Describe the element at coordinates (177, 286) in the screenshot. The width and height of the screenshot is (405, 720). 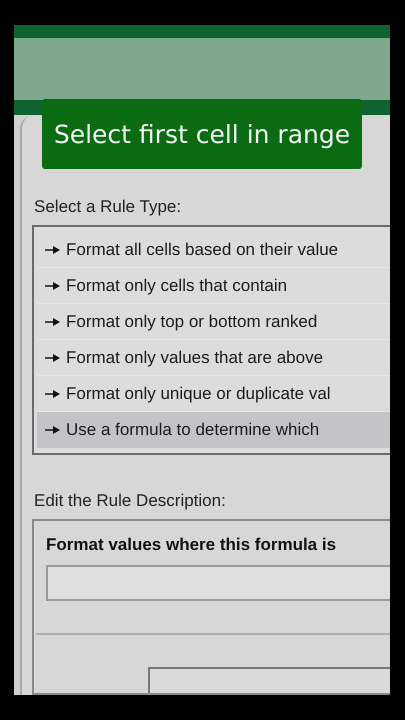
I see `rule-type-text: Format only cells that contain` at that location.